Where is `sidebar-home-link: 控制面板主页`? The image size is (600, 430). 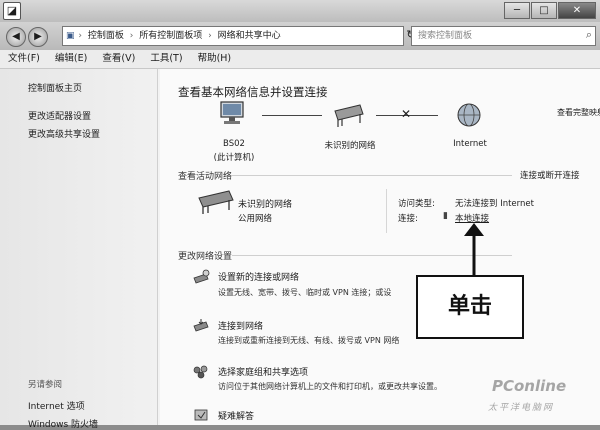 sidebar-home-link: 控制面板主页 is located at coordinates (55, 87).